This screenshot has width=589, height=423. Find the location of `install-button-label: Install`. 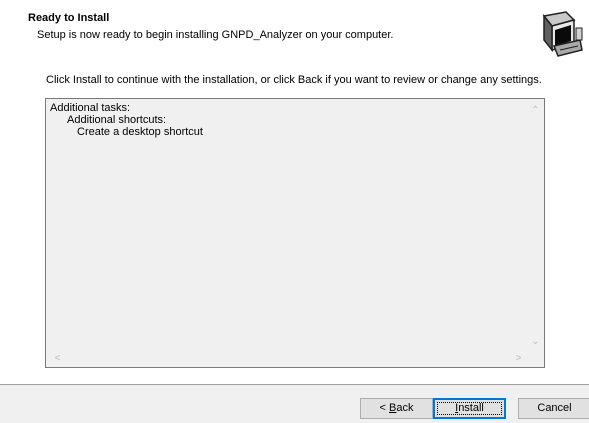

install-button-label: Install is located at coordinates (469, 408).